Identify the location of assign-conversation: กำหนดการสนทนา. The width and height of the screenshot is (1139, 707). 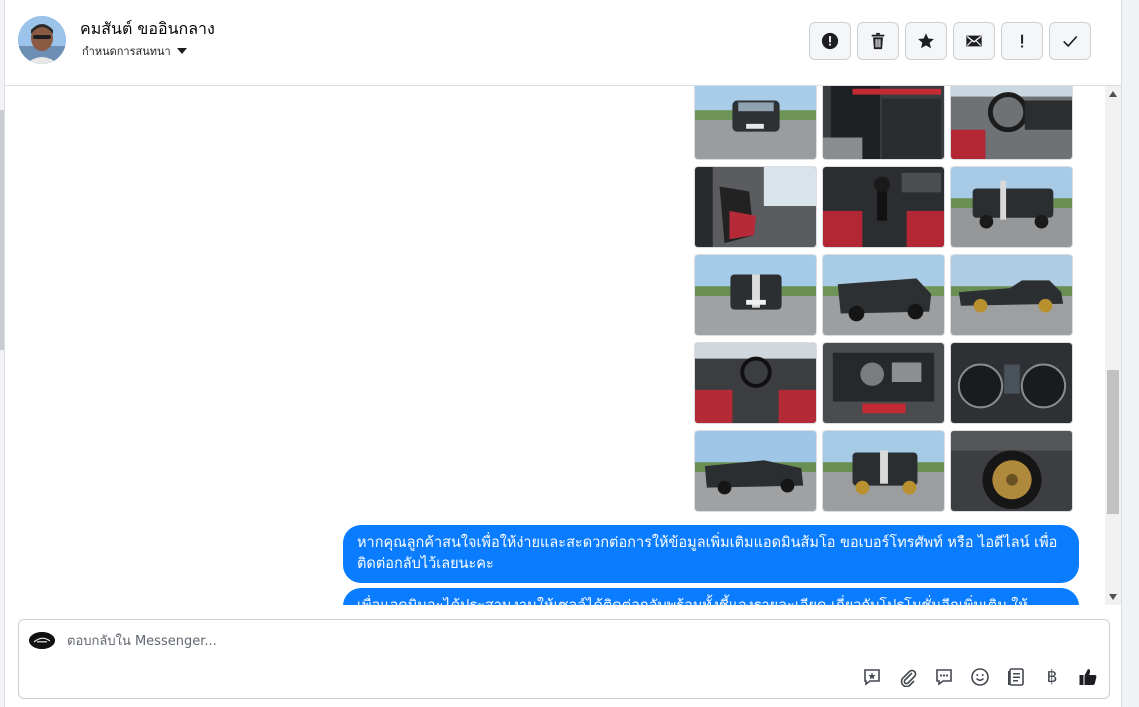
(134, 51).